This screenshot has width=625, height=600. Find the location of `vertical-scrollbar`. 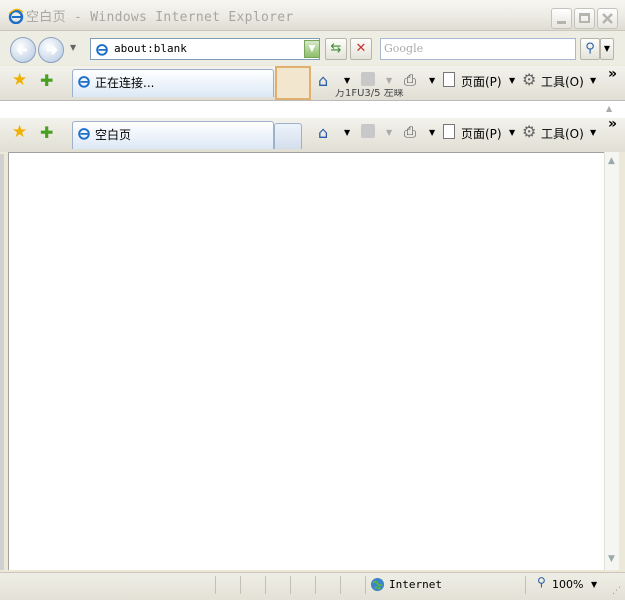

vertical-scrollbar is located at coordinates (611, 361).